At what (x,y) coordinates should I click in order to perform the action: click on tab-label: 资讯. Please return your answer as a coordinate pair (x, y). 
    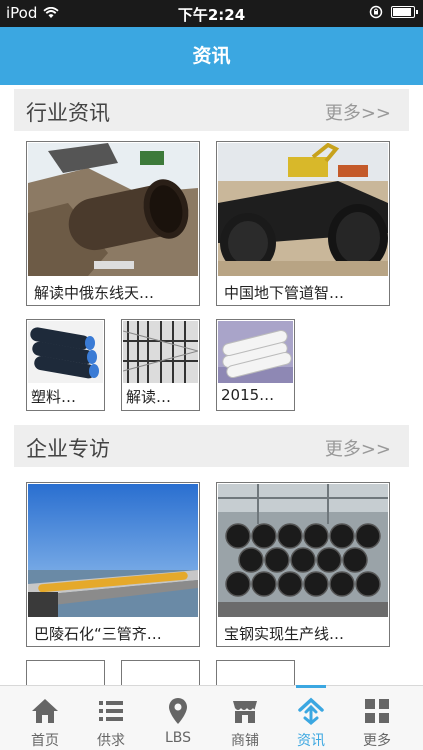
    Looking at the image, I should click on (311, 741).